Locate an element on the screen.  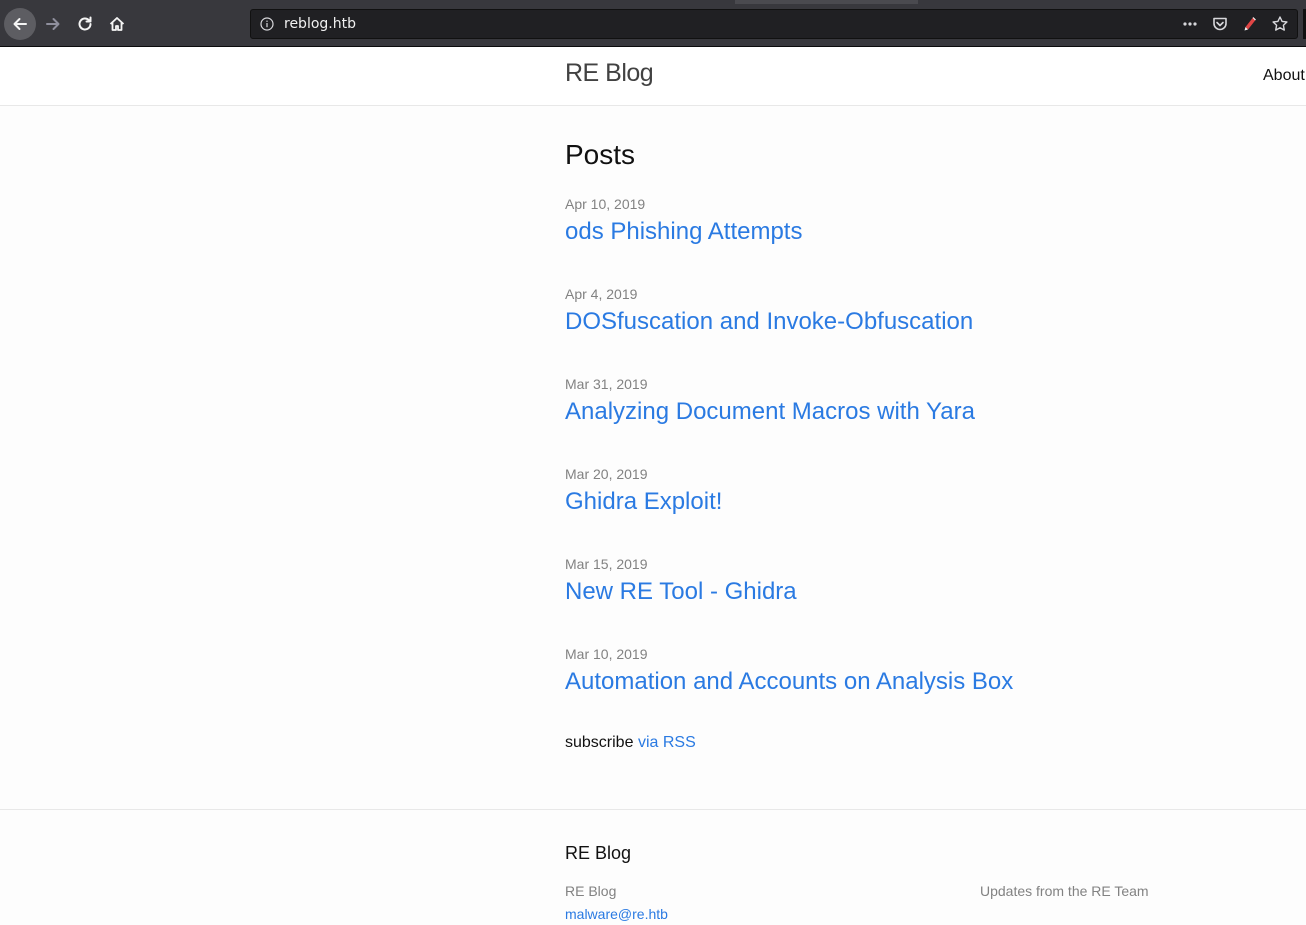
pocket-icon is located at coordinates (1220, 24).